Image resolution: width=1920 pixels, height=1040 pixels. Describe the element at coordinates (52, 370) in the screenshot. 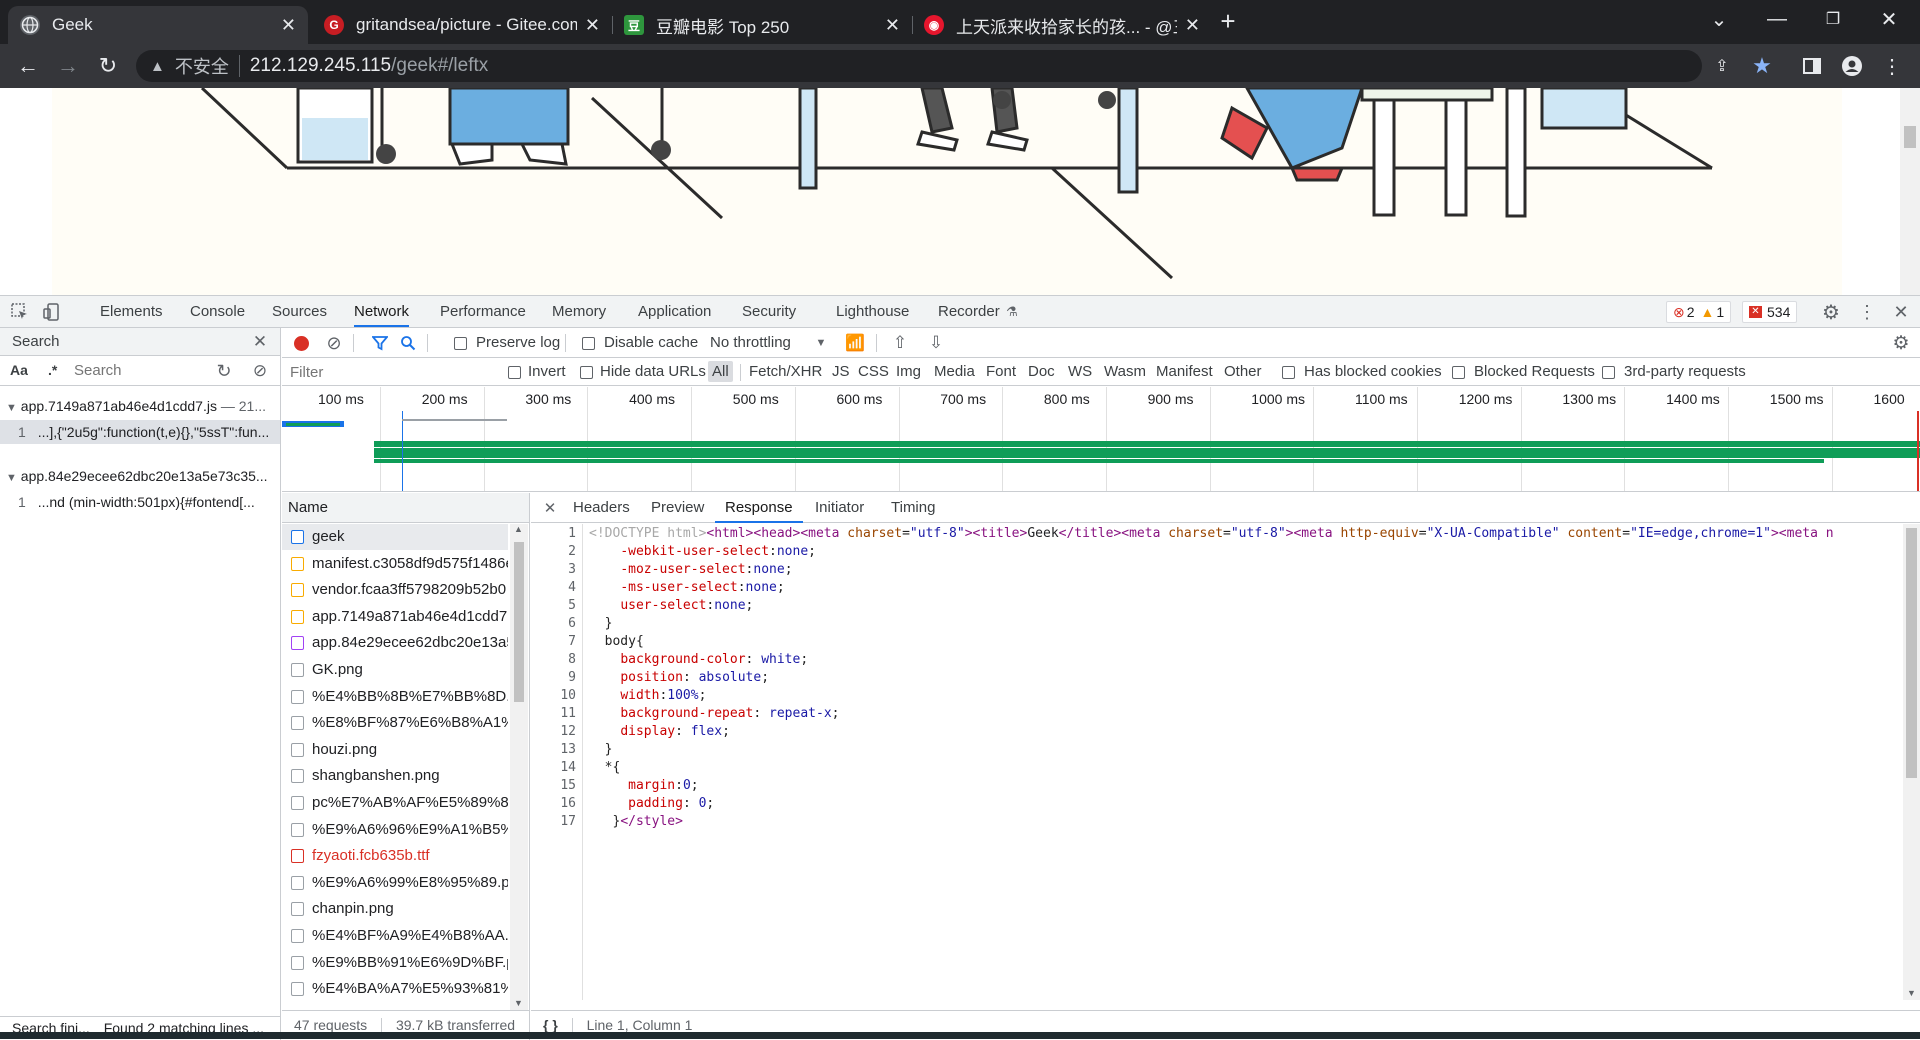

I see `regex-button: .*` at that location.